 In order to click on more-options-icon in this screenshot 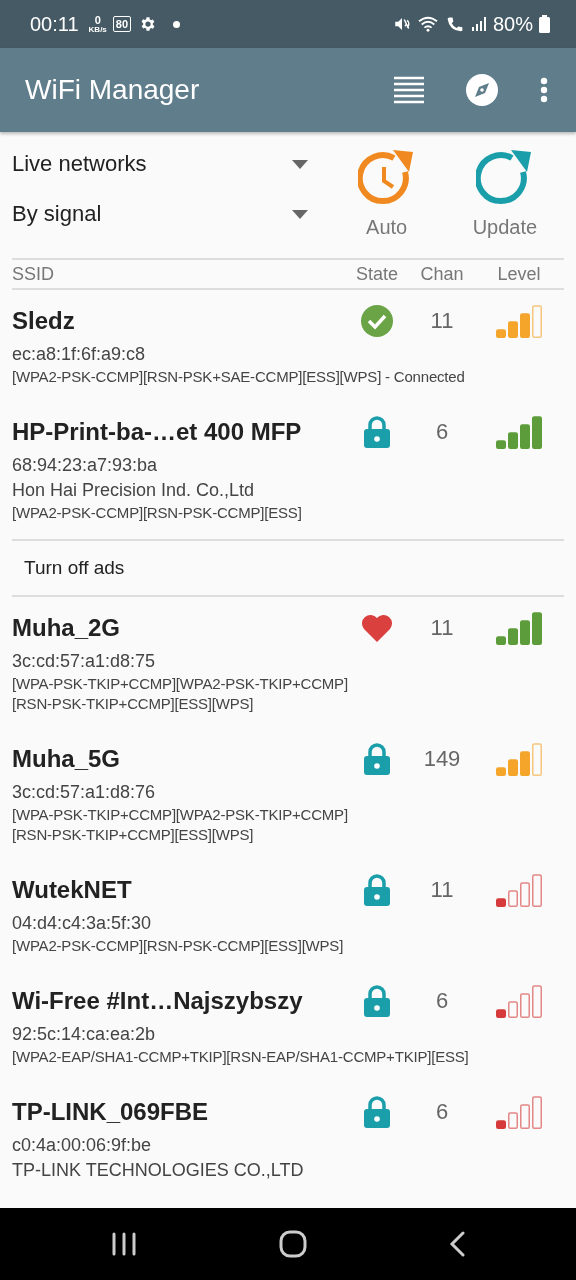, I will do `click(544, 90)`.